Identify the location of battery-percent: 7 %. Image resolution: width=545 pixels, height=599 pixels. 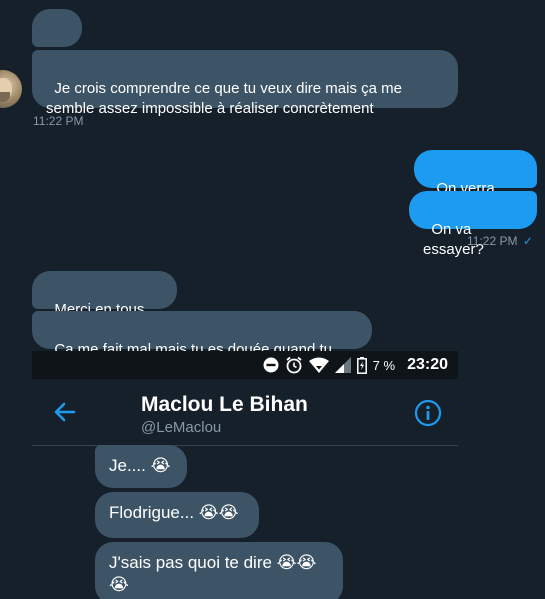
(384, 365).